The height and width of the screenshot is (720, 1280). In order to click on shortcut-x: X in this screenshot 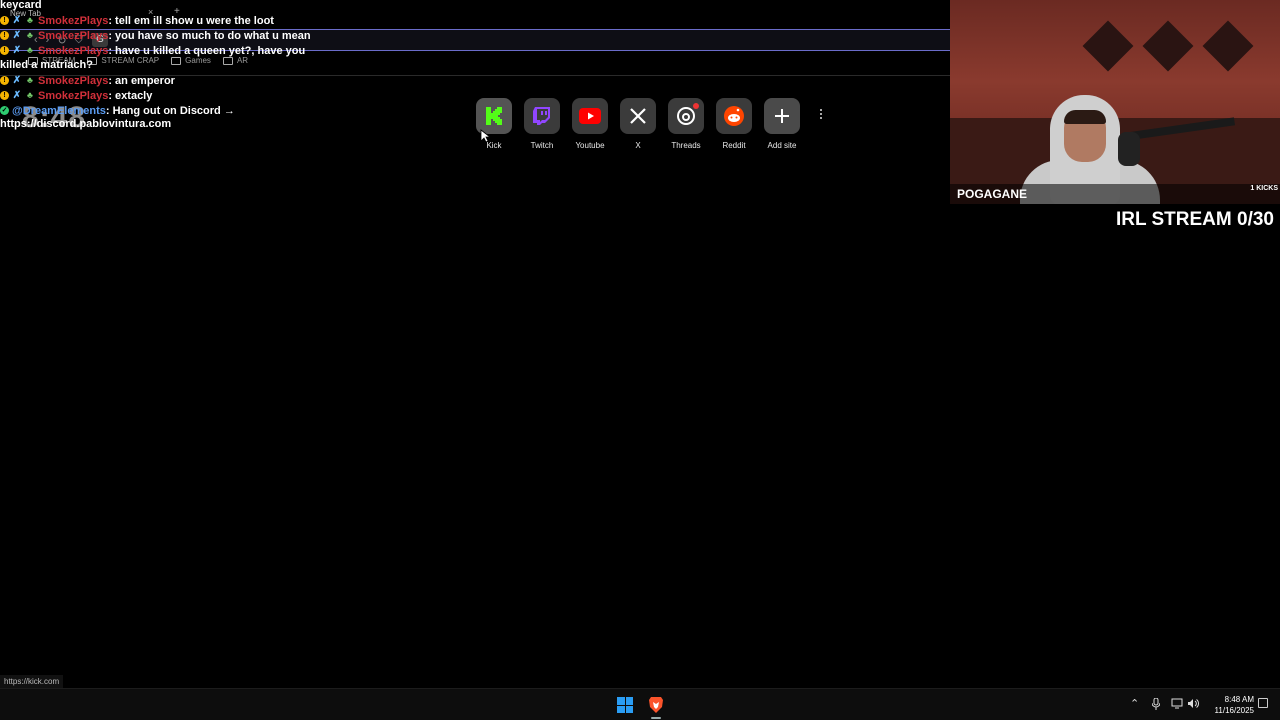, I will do `click(638, 124)`.